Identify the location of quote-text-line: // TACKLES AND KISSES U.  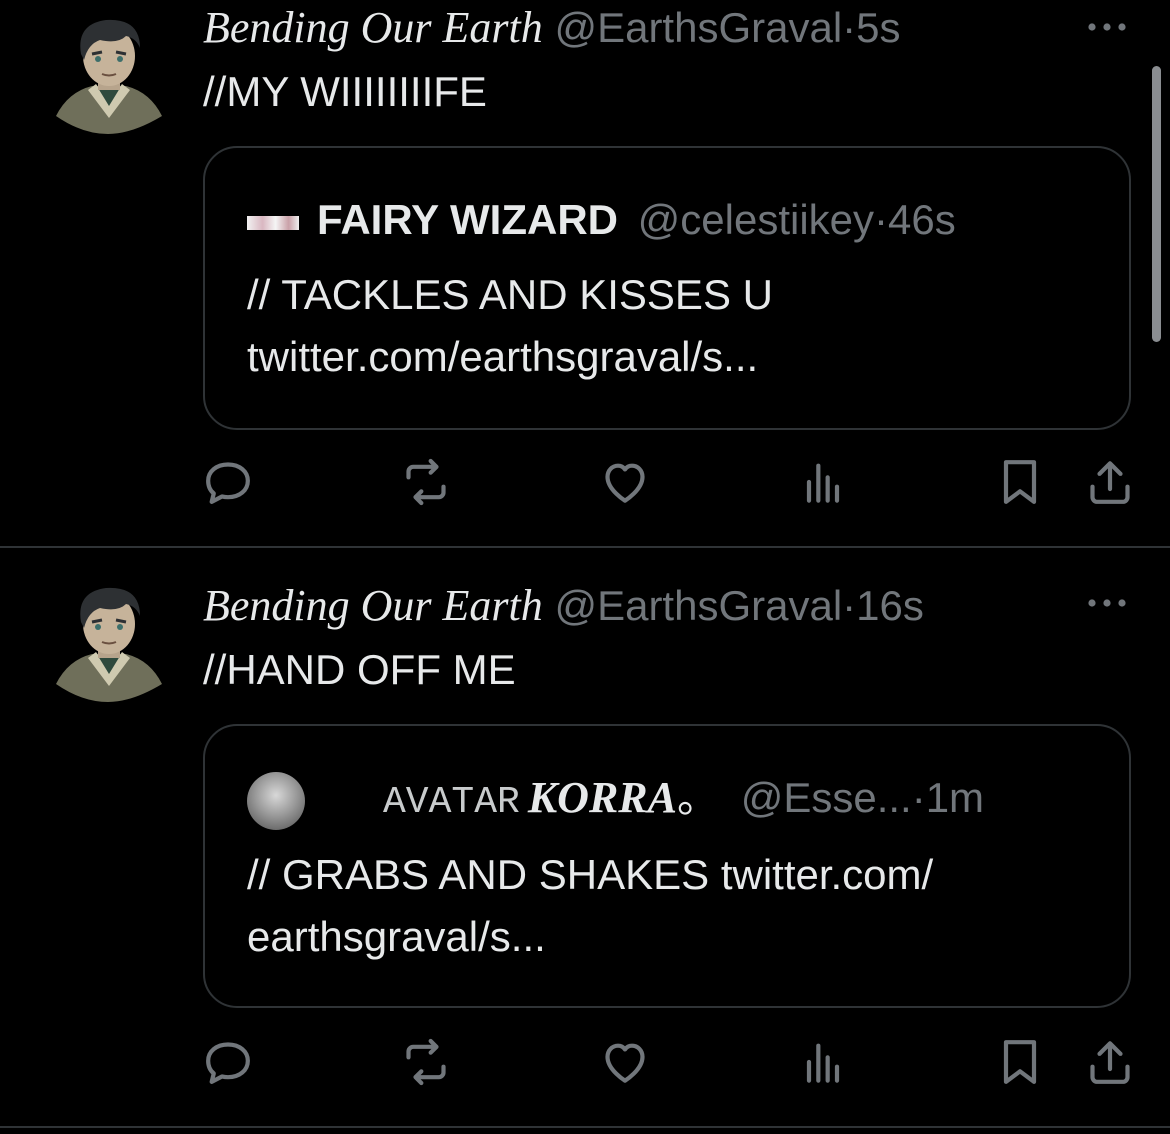
(510, 294).